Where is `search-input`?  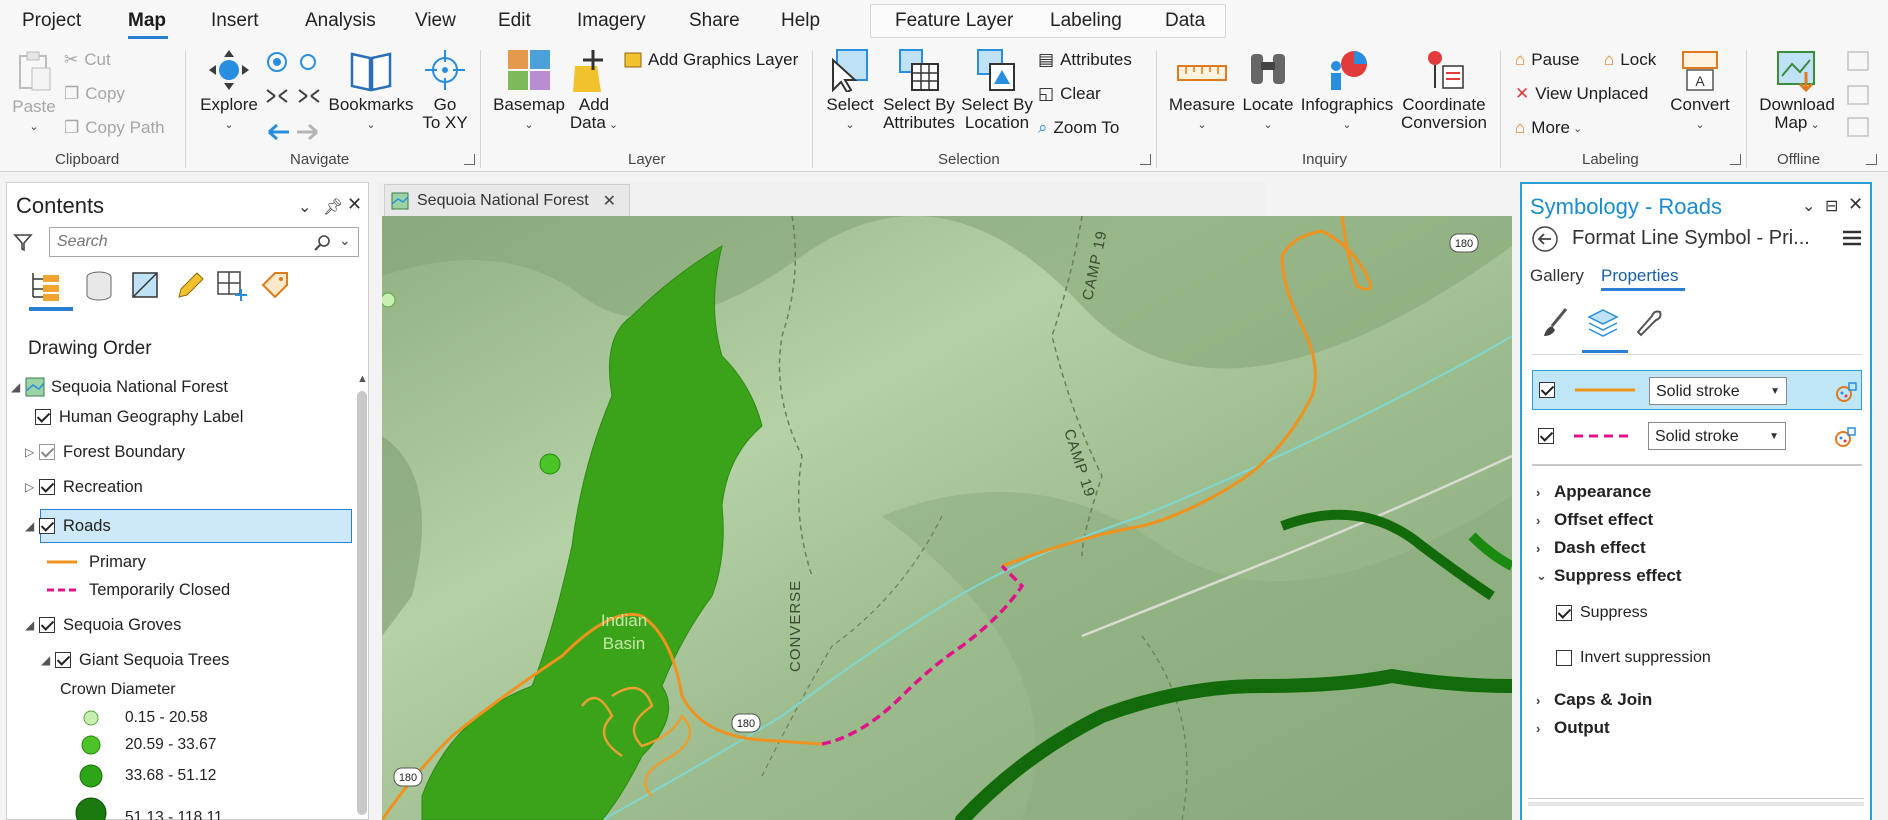
search-input is located at coordinates (175, 242).